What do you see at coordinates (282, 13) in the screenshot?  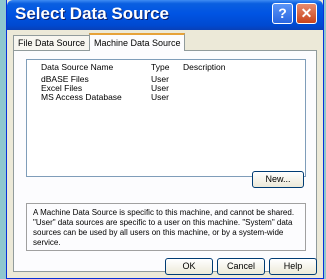 I see `help-icon: ?` at bounding box center [282, 13].